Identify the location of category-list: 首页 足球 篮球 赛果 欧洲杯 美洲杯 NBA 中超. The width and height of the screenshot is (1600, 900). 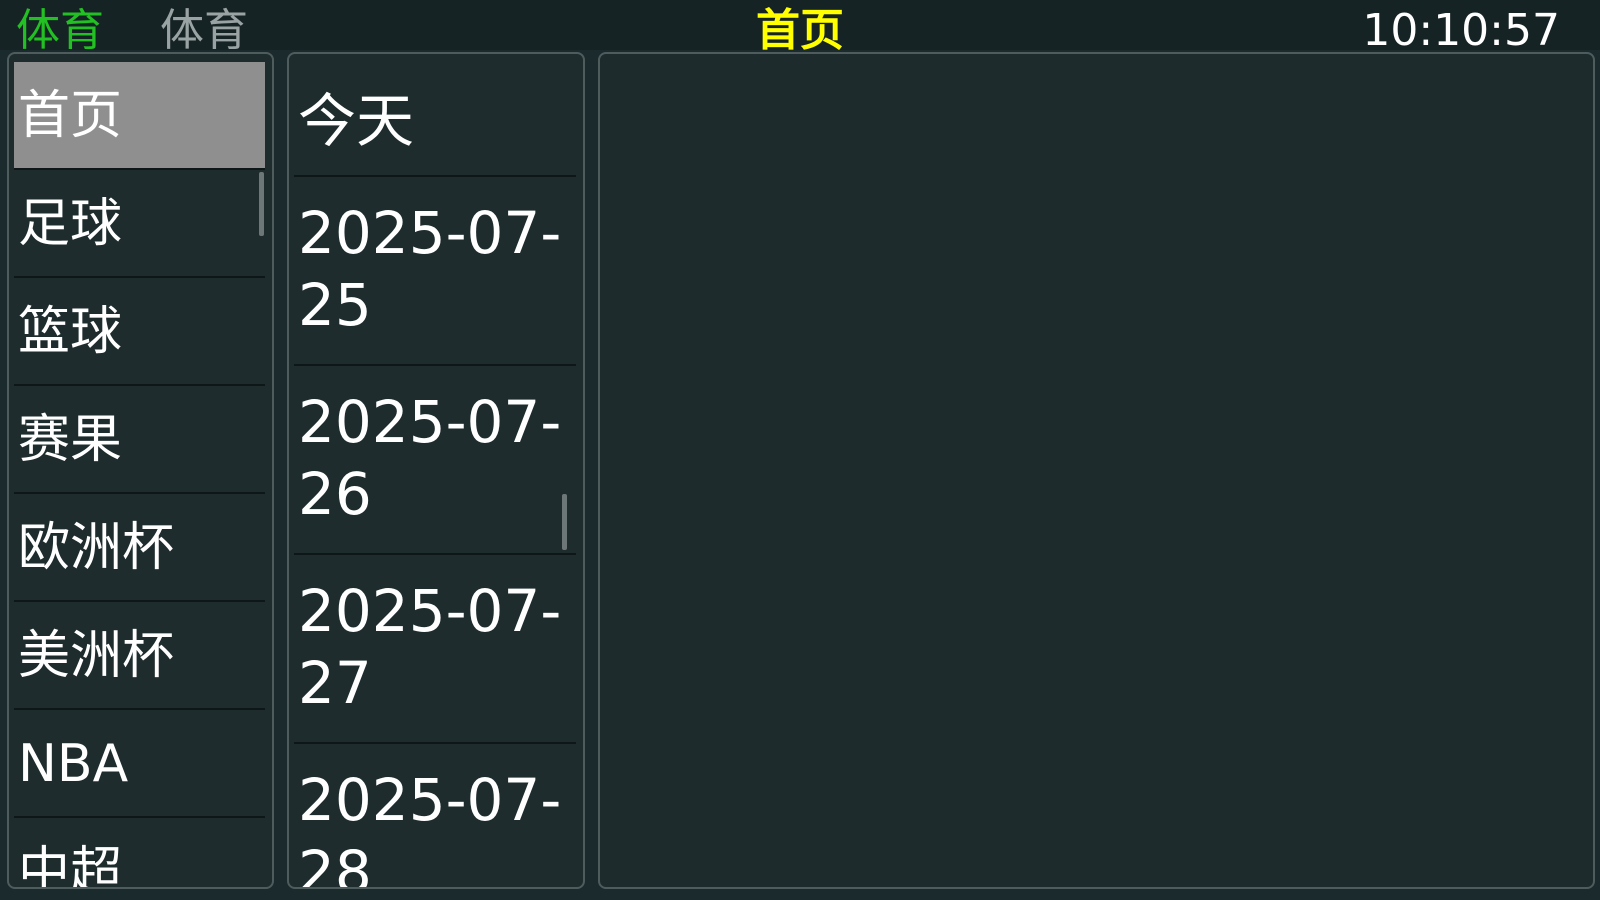
(139, 474).